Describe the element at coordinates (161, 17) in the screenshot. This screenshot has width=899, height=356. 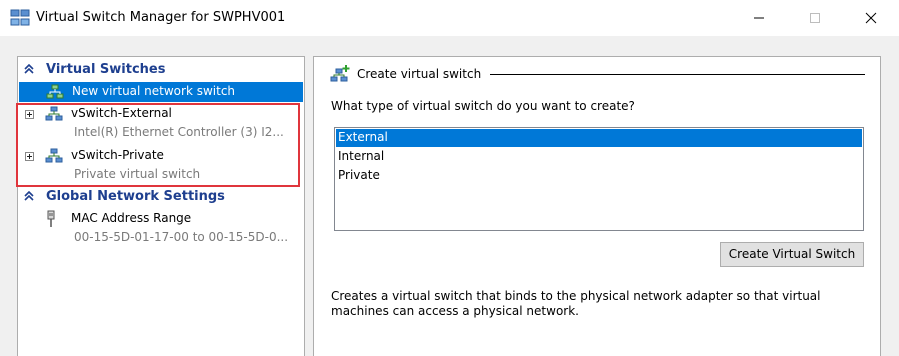
I see `window-title: Virtual Switch Manager for SWPHV001` at that location.